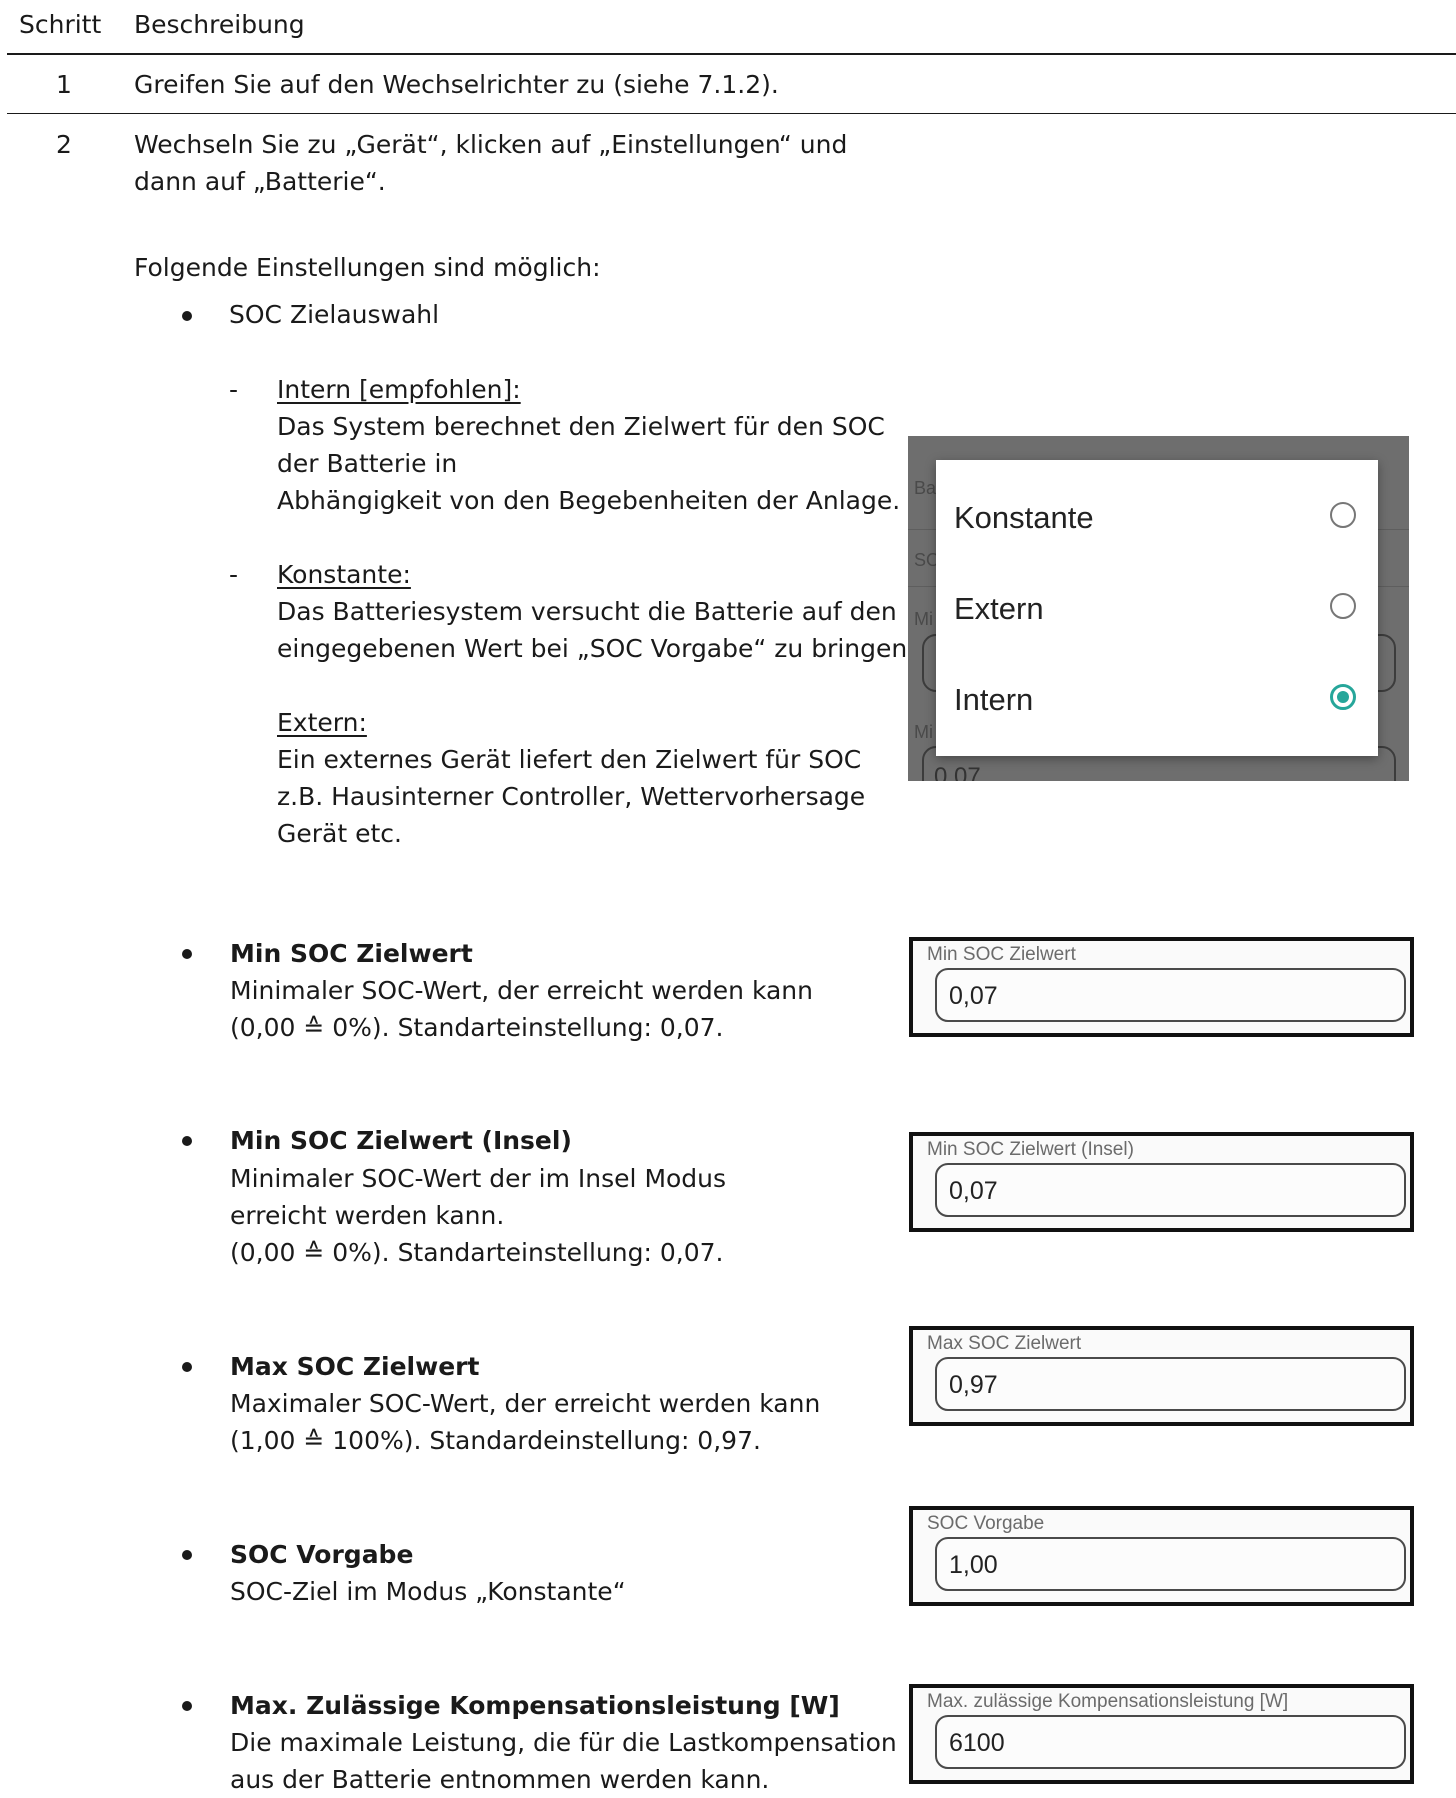 This screenshot has height=1798, width=1456. What do you see at coordinates (500, 1779) in the screenshot?
I see `setting-desc-line: aus der Batterie entnommen werden kann.` at bounding box center [500, 1779].